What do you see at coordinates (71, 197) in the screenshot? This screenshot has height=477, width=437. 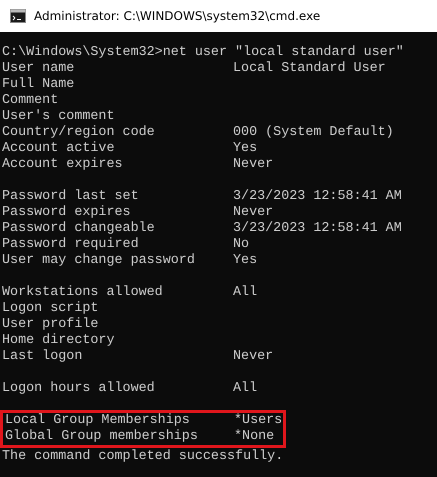 I see `field-label: Password last set` at bounding box center [71, 197].